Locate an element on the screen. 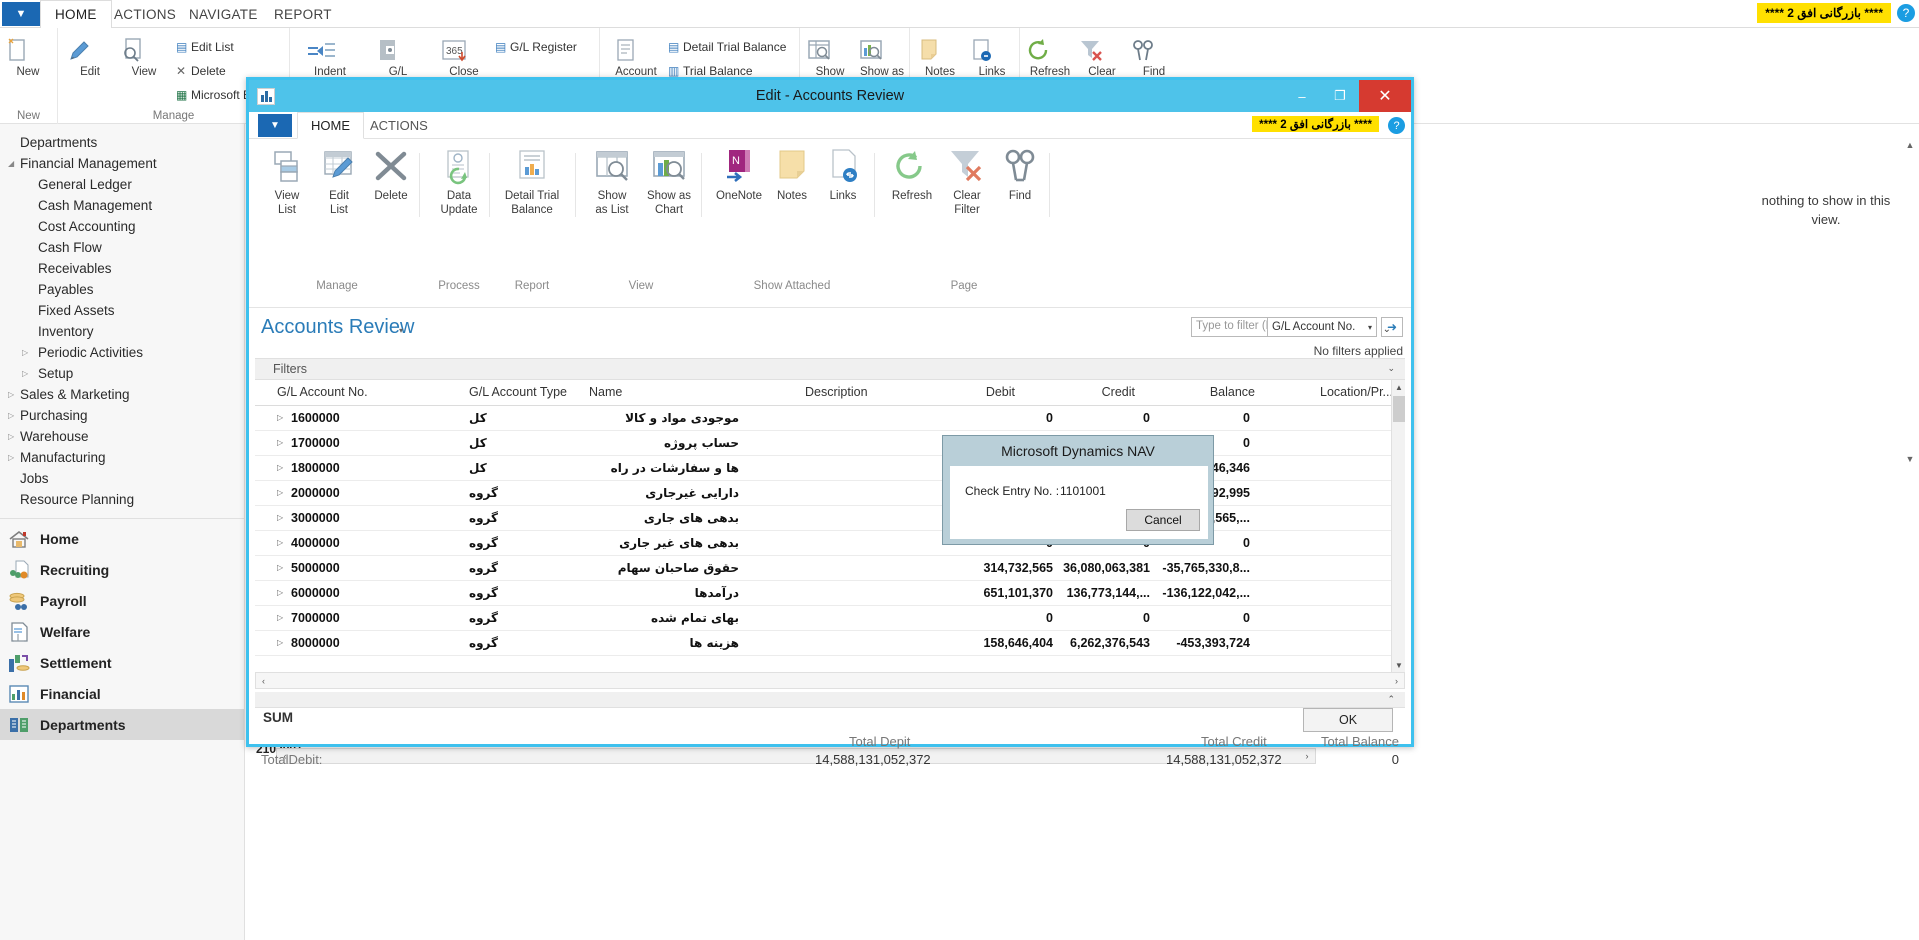 The image size is (1919, 940). table-row: ▷1700000کلحساب پروژه000 is located at coordinates (830, 443).